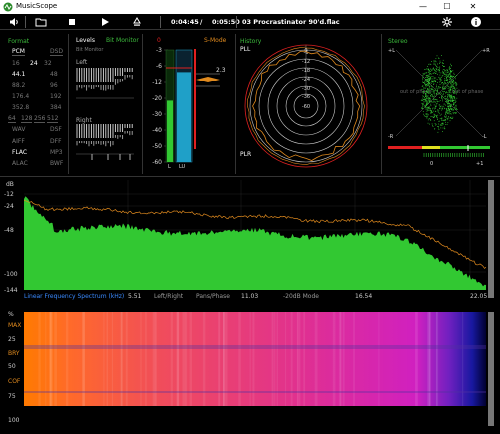 This screenshot has width=500, height=434. Describe the element at coordinates (473, 7) in the screenshot. I see `close-button: ✕` at that location.